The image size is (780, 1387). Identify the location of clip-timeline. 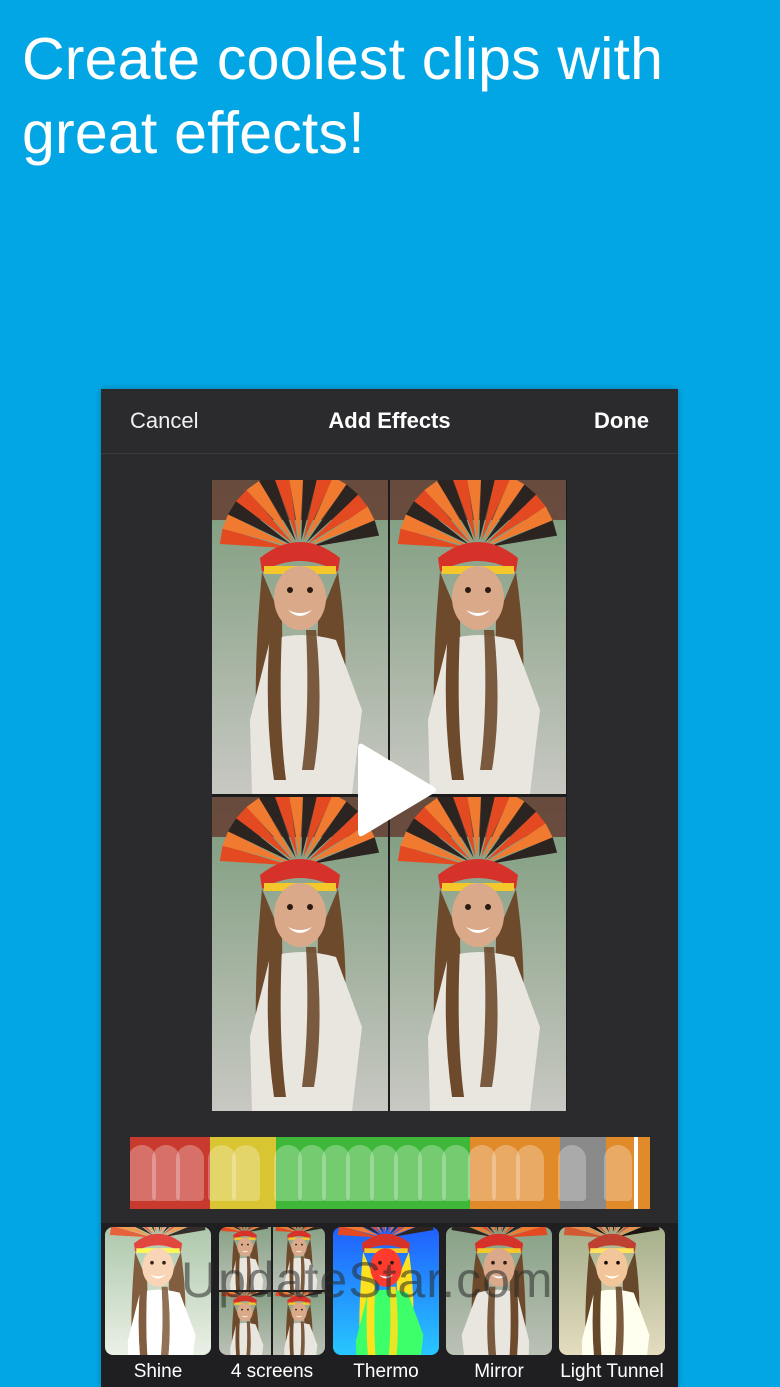
(390, 1173).